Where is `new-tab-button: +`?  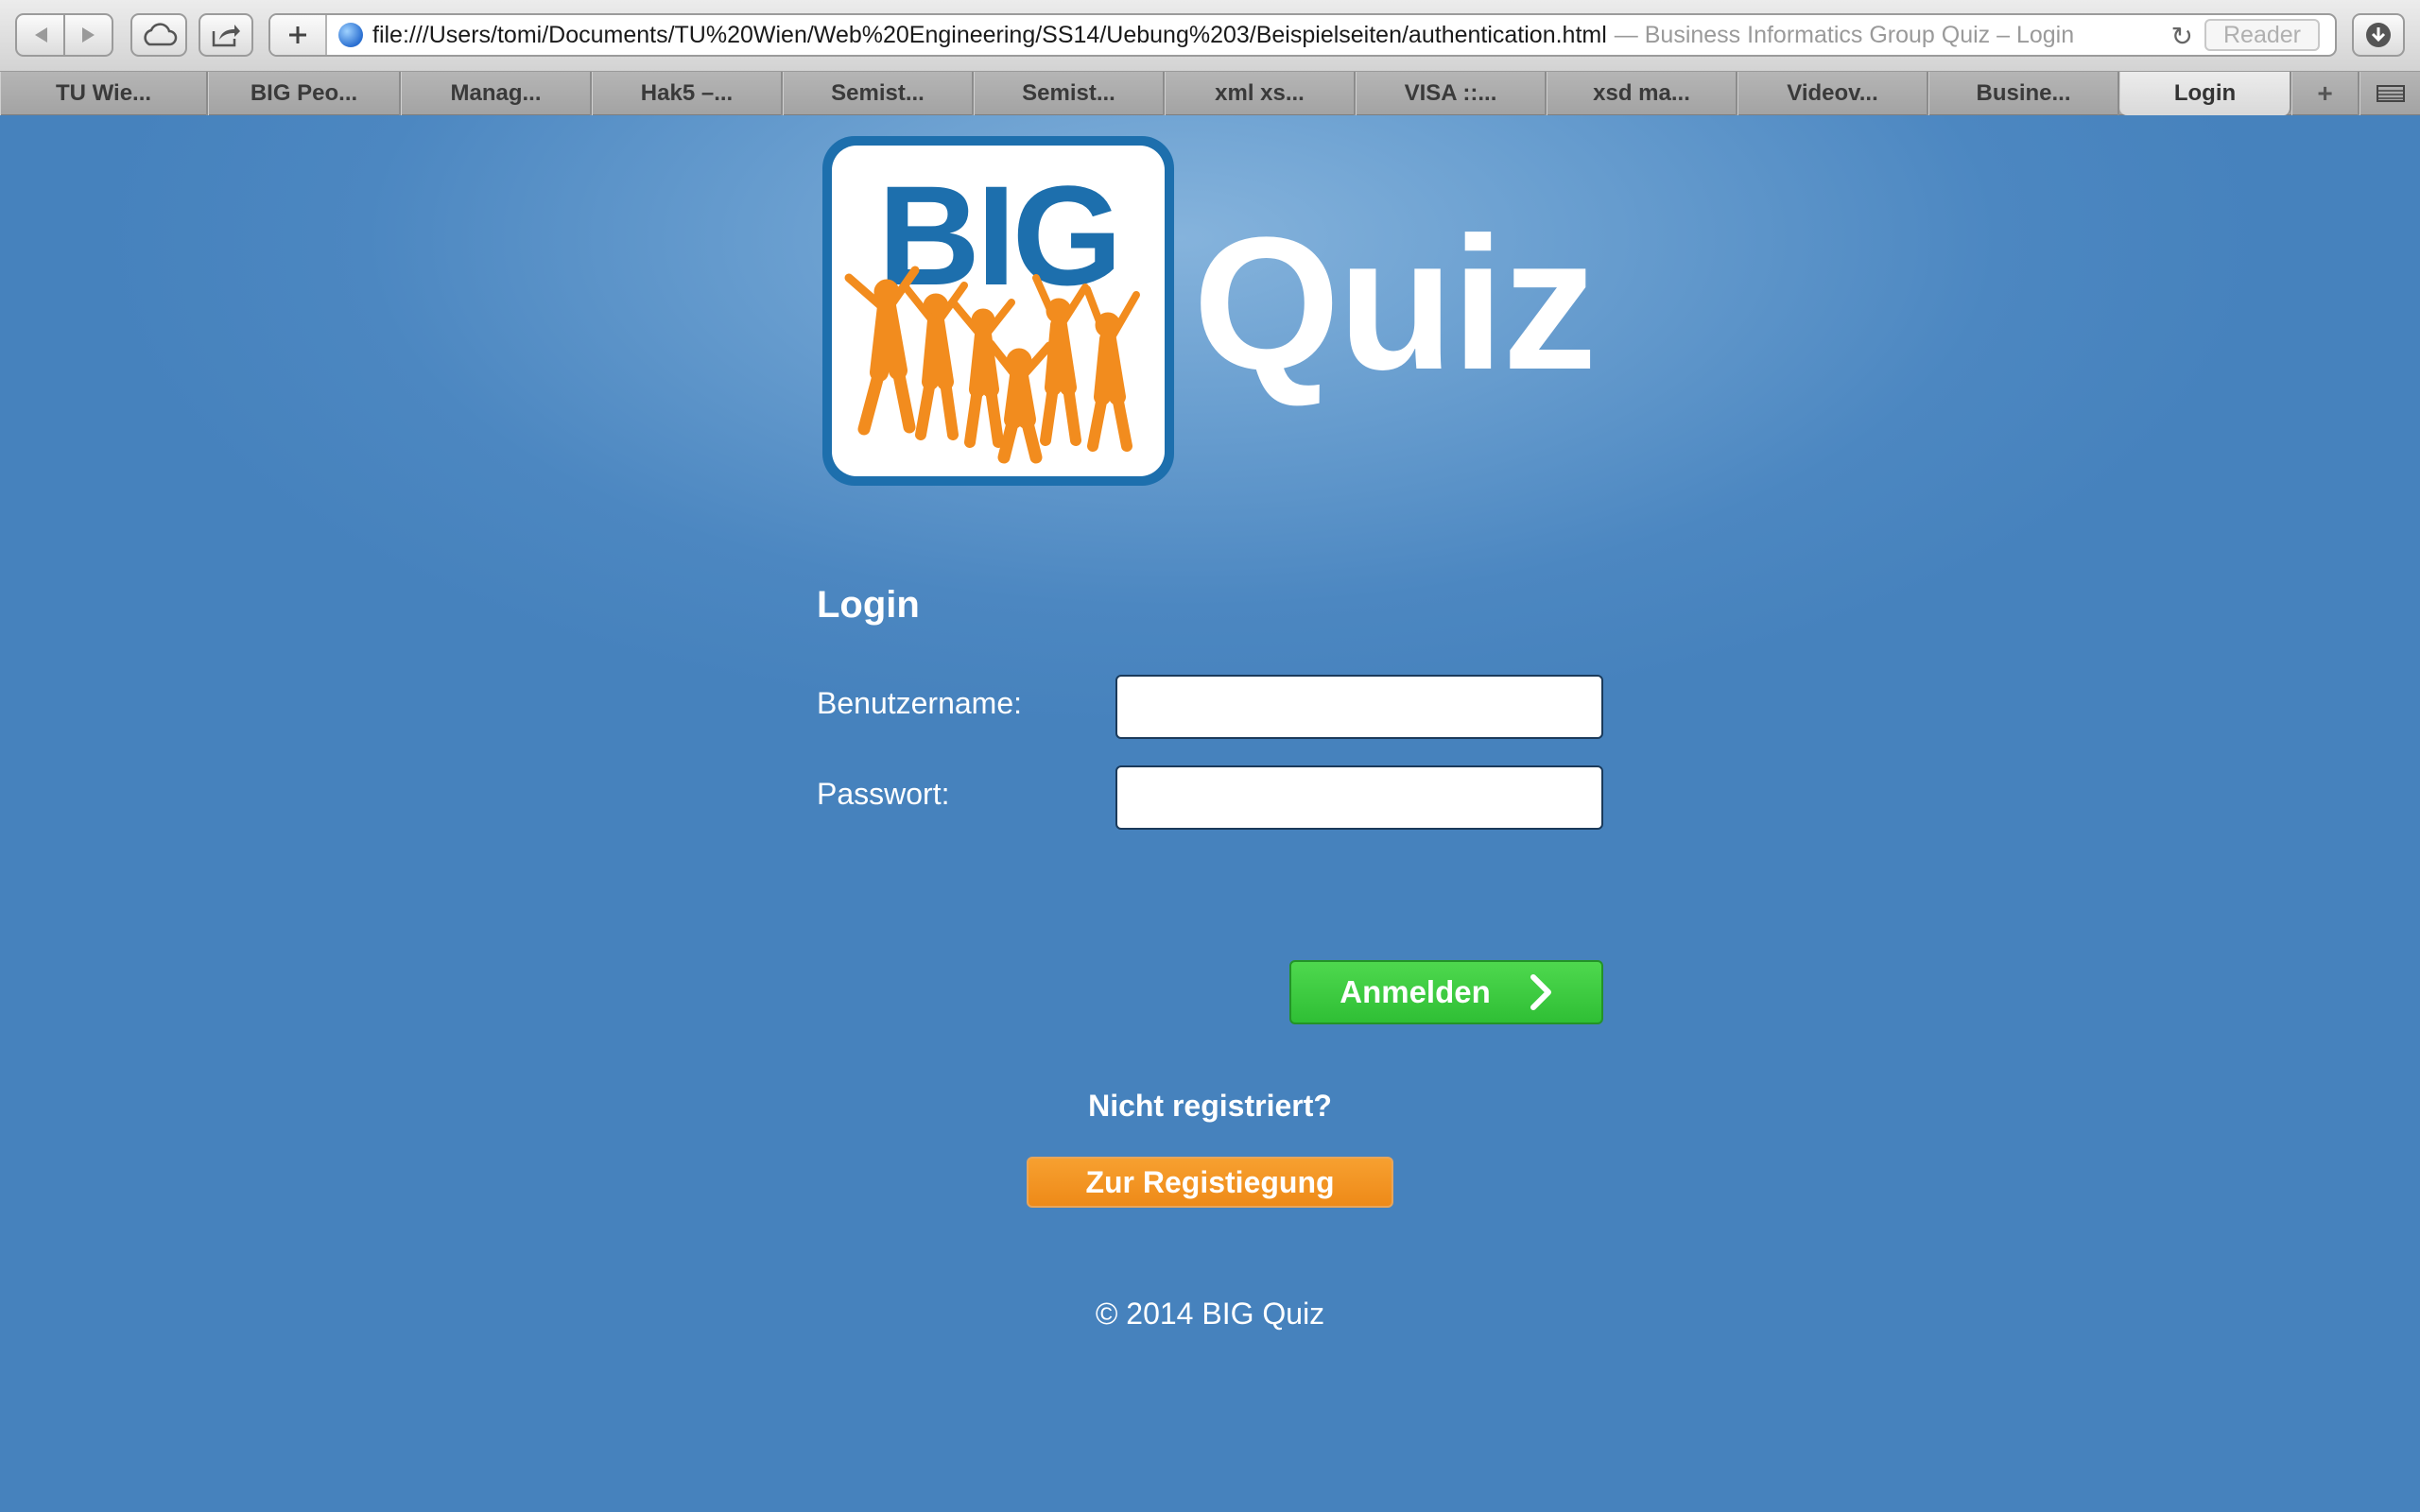
new-tab-button: + is located at coordinates (2325, 93).